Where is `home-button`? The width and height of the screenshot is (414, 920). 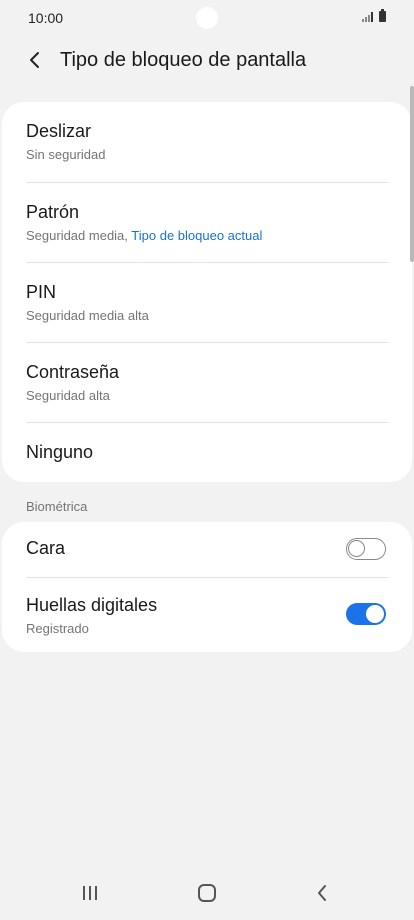
home-button is located at coordinates (207, 893).